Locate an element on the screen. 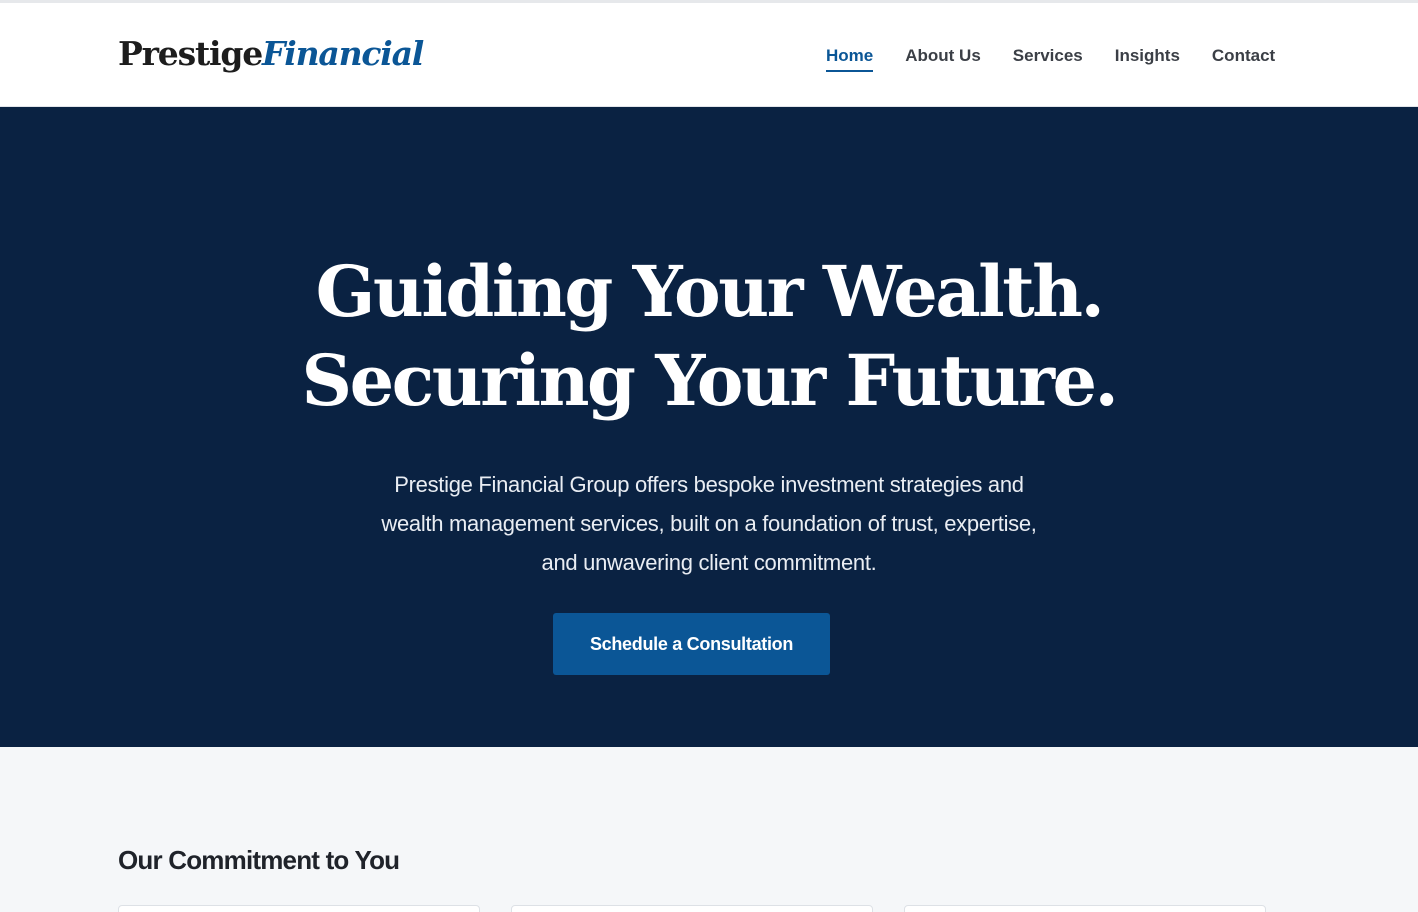  main-nav: Home About Us Services Insights Contact is located at coordinates (1050, 58).